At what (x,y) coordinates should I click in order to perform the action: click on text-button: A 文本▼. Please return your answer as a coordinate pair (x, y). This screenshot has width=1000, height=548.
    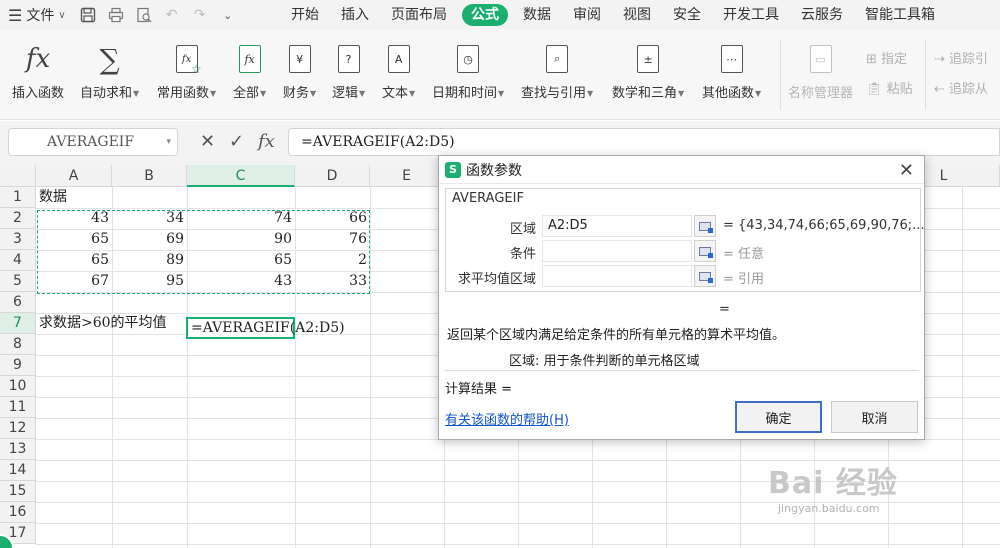
    Looking at the image, I should click on (398, 71).